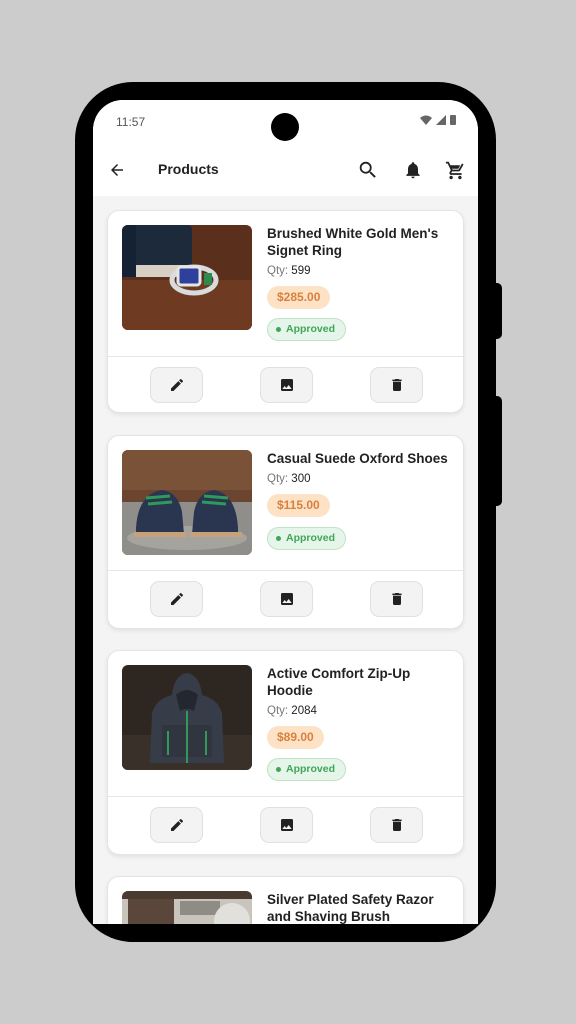 The width and height of the screenshot is (576, 1024). I want to click on hoodie-photo, so click(187, 717).